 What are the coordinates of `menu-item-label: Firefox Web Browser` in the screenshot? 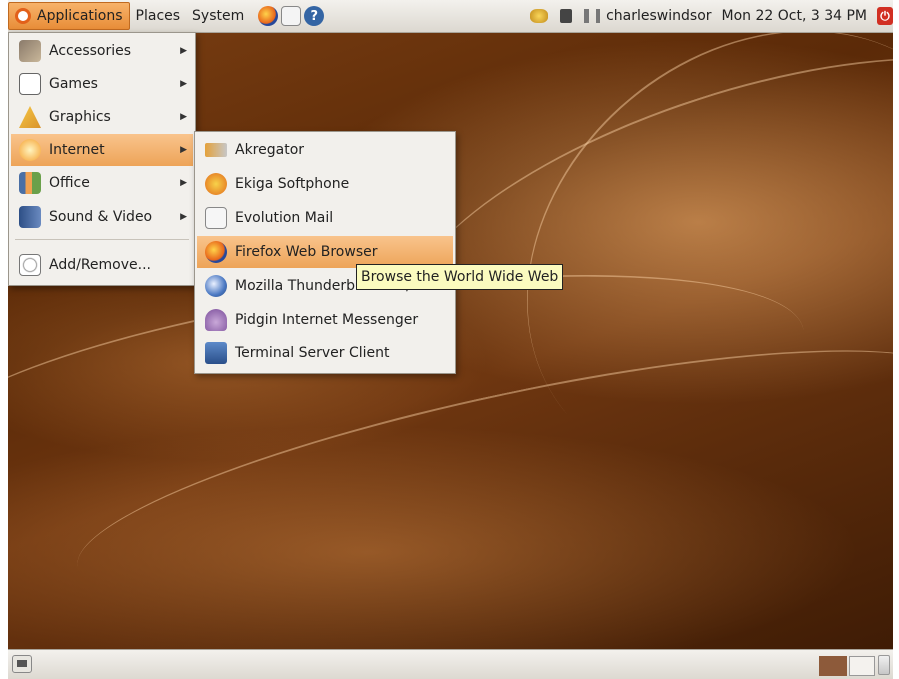 It's located at (306, 252).